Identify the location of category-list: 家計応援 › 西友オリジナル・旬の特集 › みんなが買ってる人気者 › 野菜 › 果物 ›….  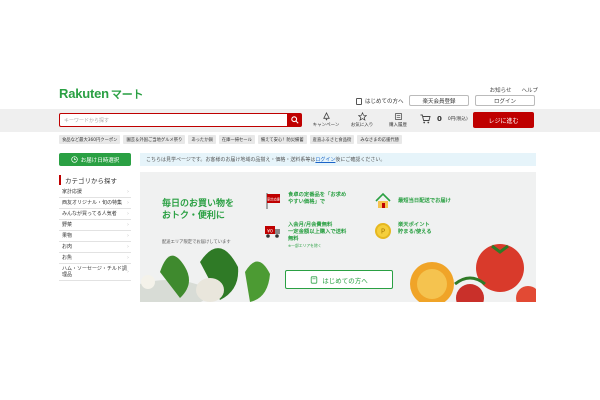
(95, 234).